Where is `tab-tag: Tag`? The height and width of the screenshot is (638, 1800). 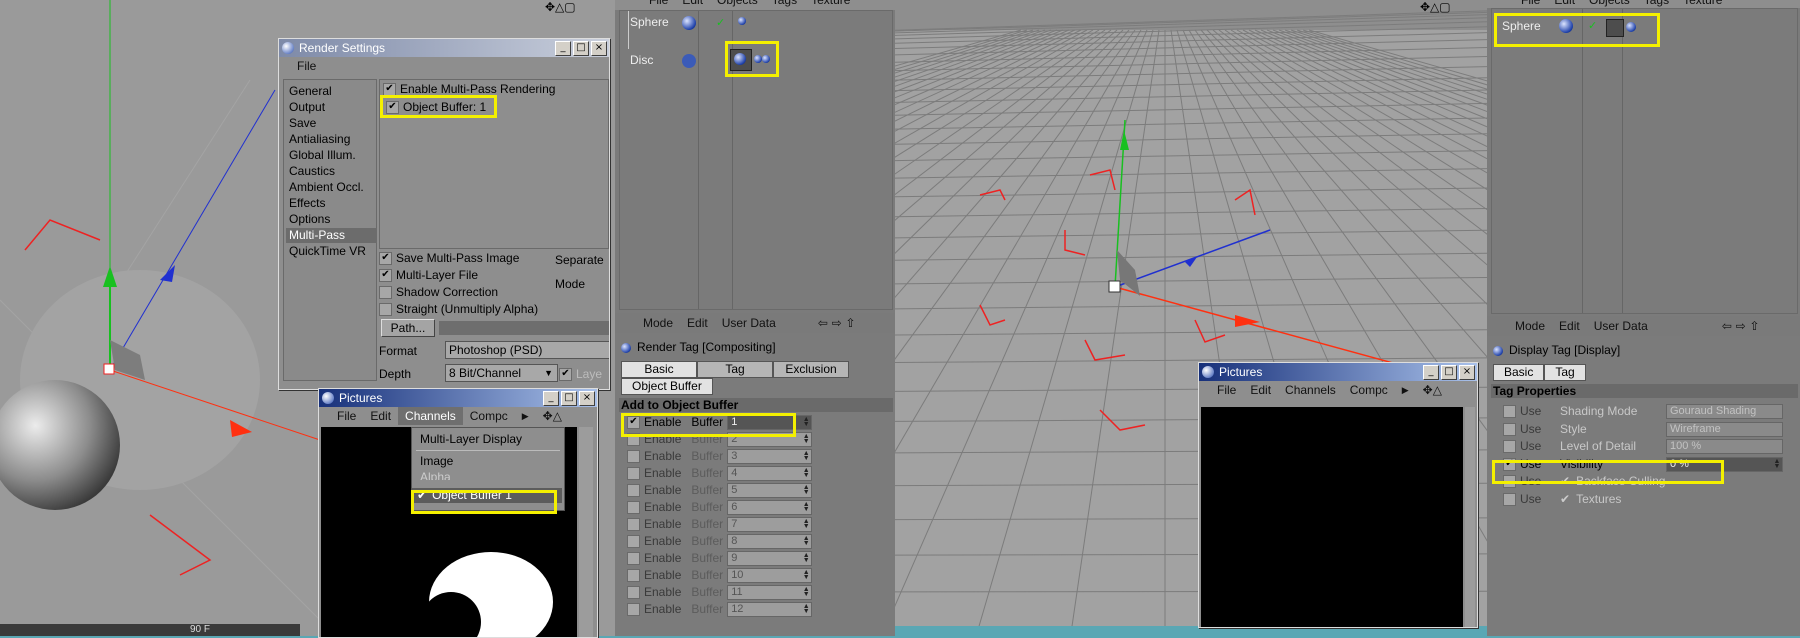 tab-tag: Tag is located at coordinates (1565, 372).